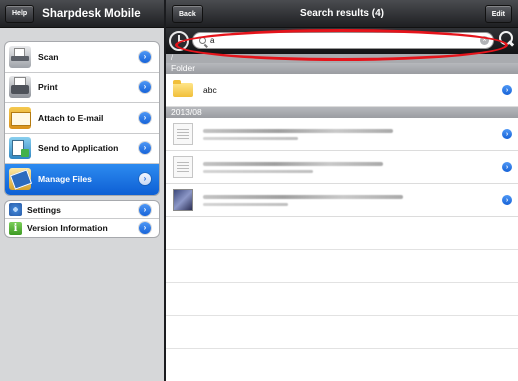 The width and height of the screenshot is (518, 381). I want to click on help-button: Help, so click(20, 13).